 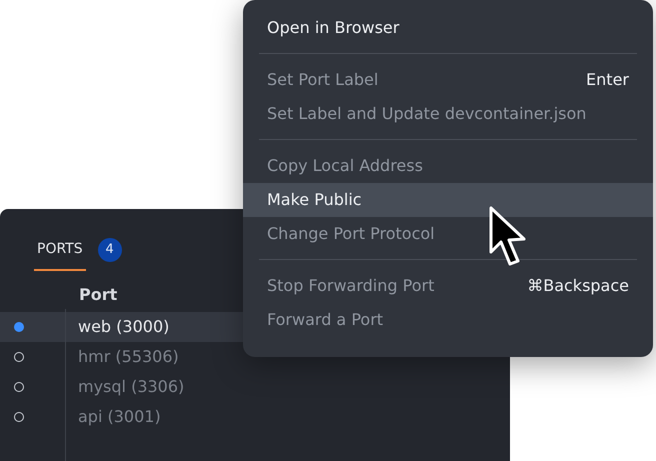 What do you see at coordinates (350, 286) in the screenshot?
I see `menu-item-label: Stop Forwarding Port` at bounding box center [350, 286].